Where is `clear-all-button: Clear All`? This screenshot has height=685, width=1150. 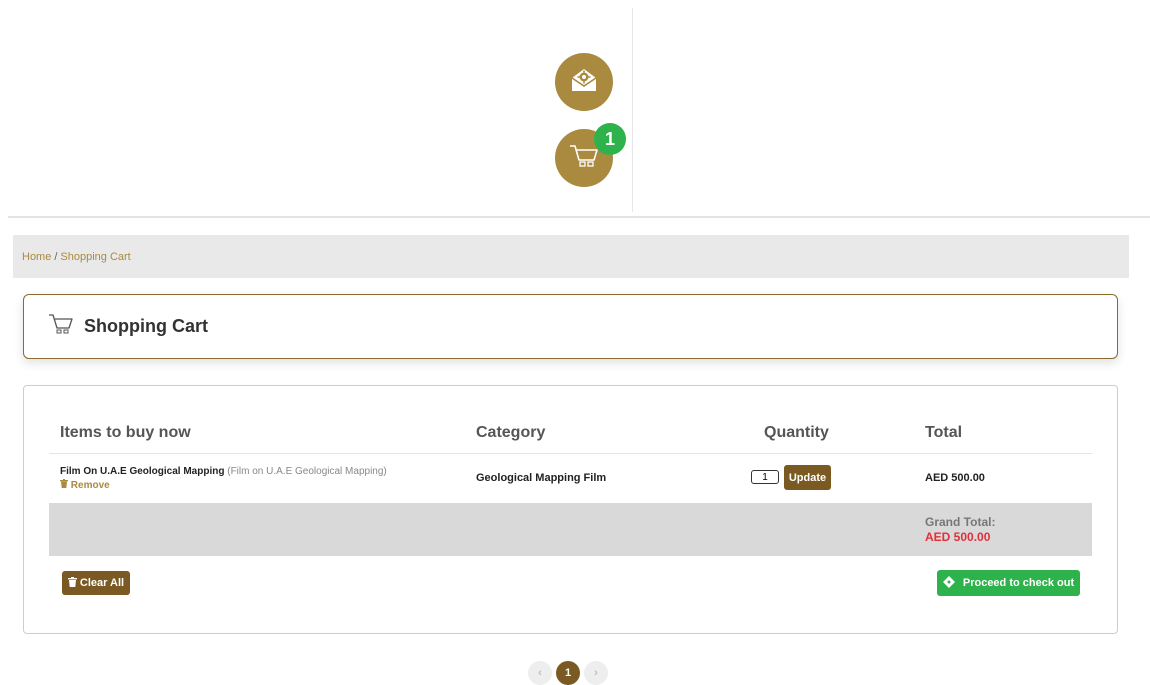 clear-all-button: Clear All is located at coordinates (96, 583).